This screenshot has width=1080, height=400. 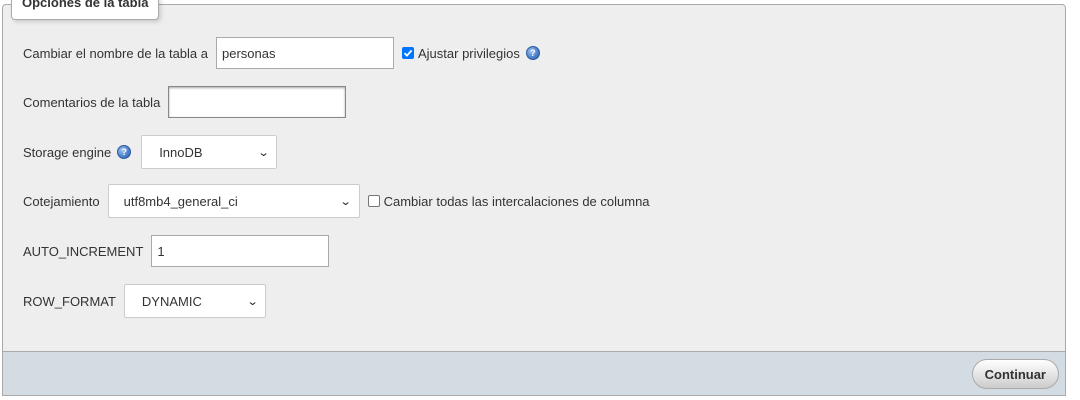 I want to click on continue-button: Continuar, so click(x=1015, y=374).